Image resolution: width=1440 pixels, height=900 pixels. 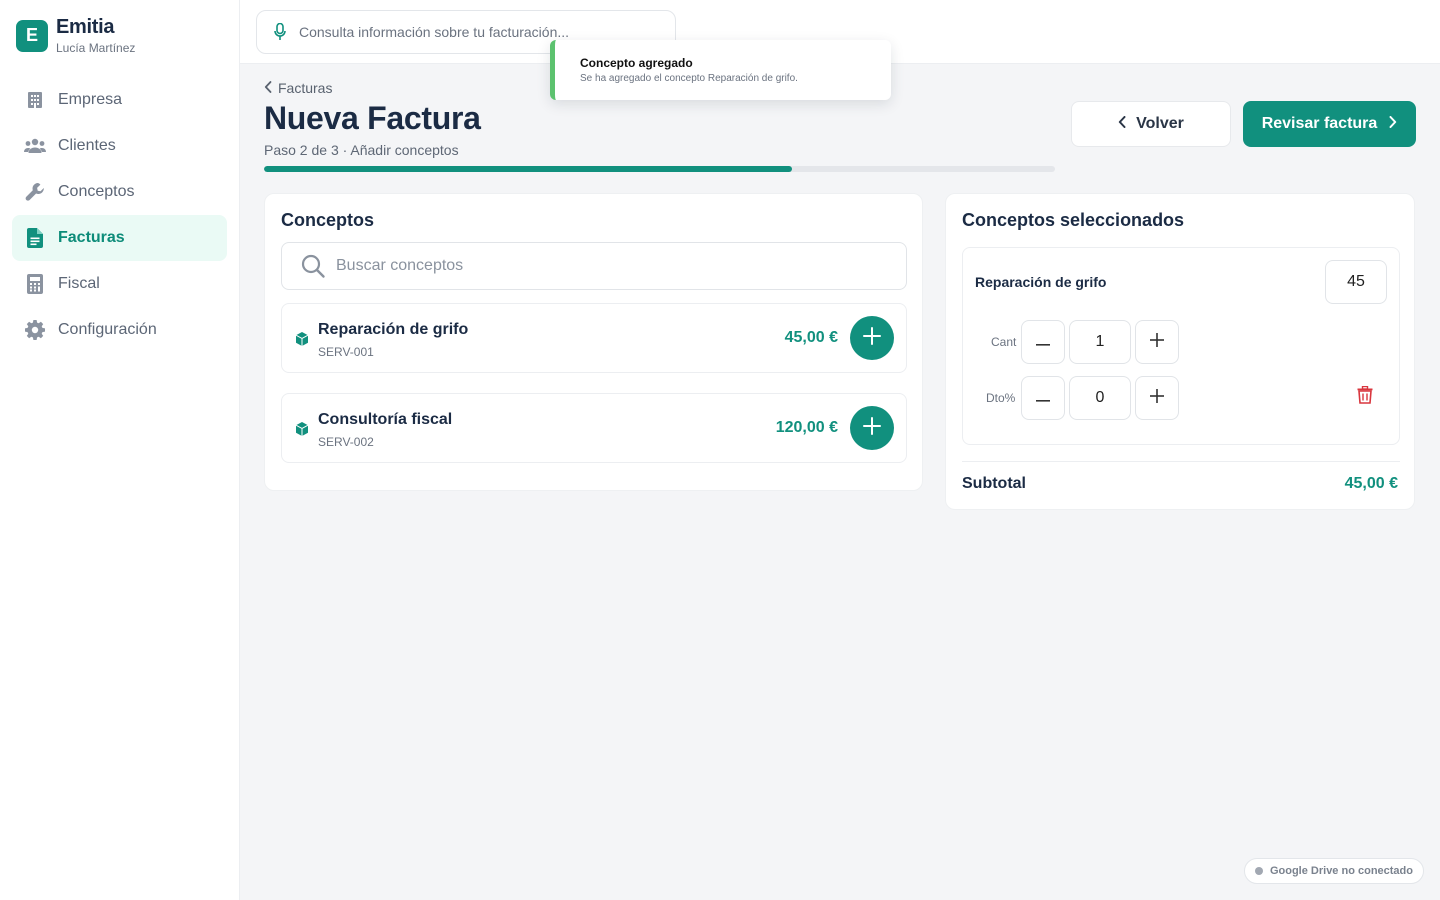 What do you see at coordinates (32, 35) in the screenshot?
I see `brand-logo: E` at bounding box center [32, 35].